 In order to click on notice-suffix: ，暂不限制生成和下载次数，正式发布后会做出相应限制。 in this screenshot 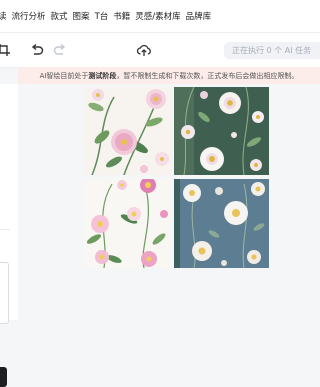, I will do `click(207, 75)`.